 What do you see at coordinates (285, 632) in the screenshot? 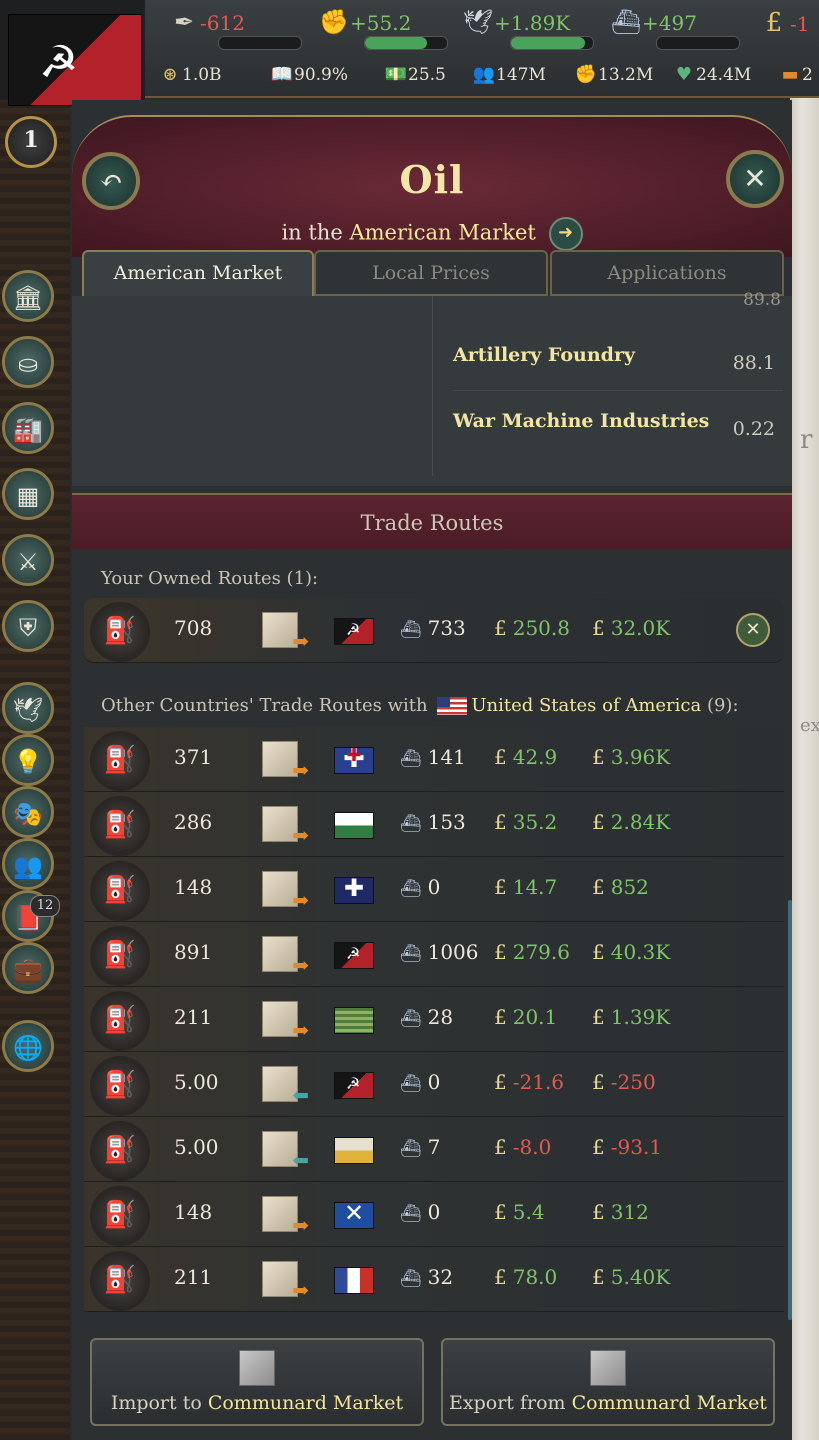
I see `export-crate-icon: ➡` at bounding box center [285, 632].